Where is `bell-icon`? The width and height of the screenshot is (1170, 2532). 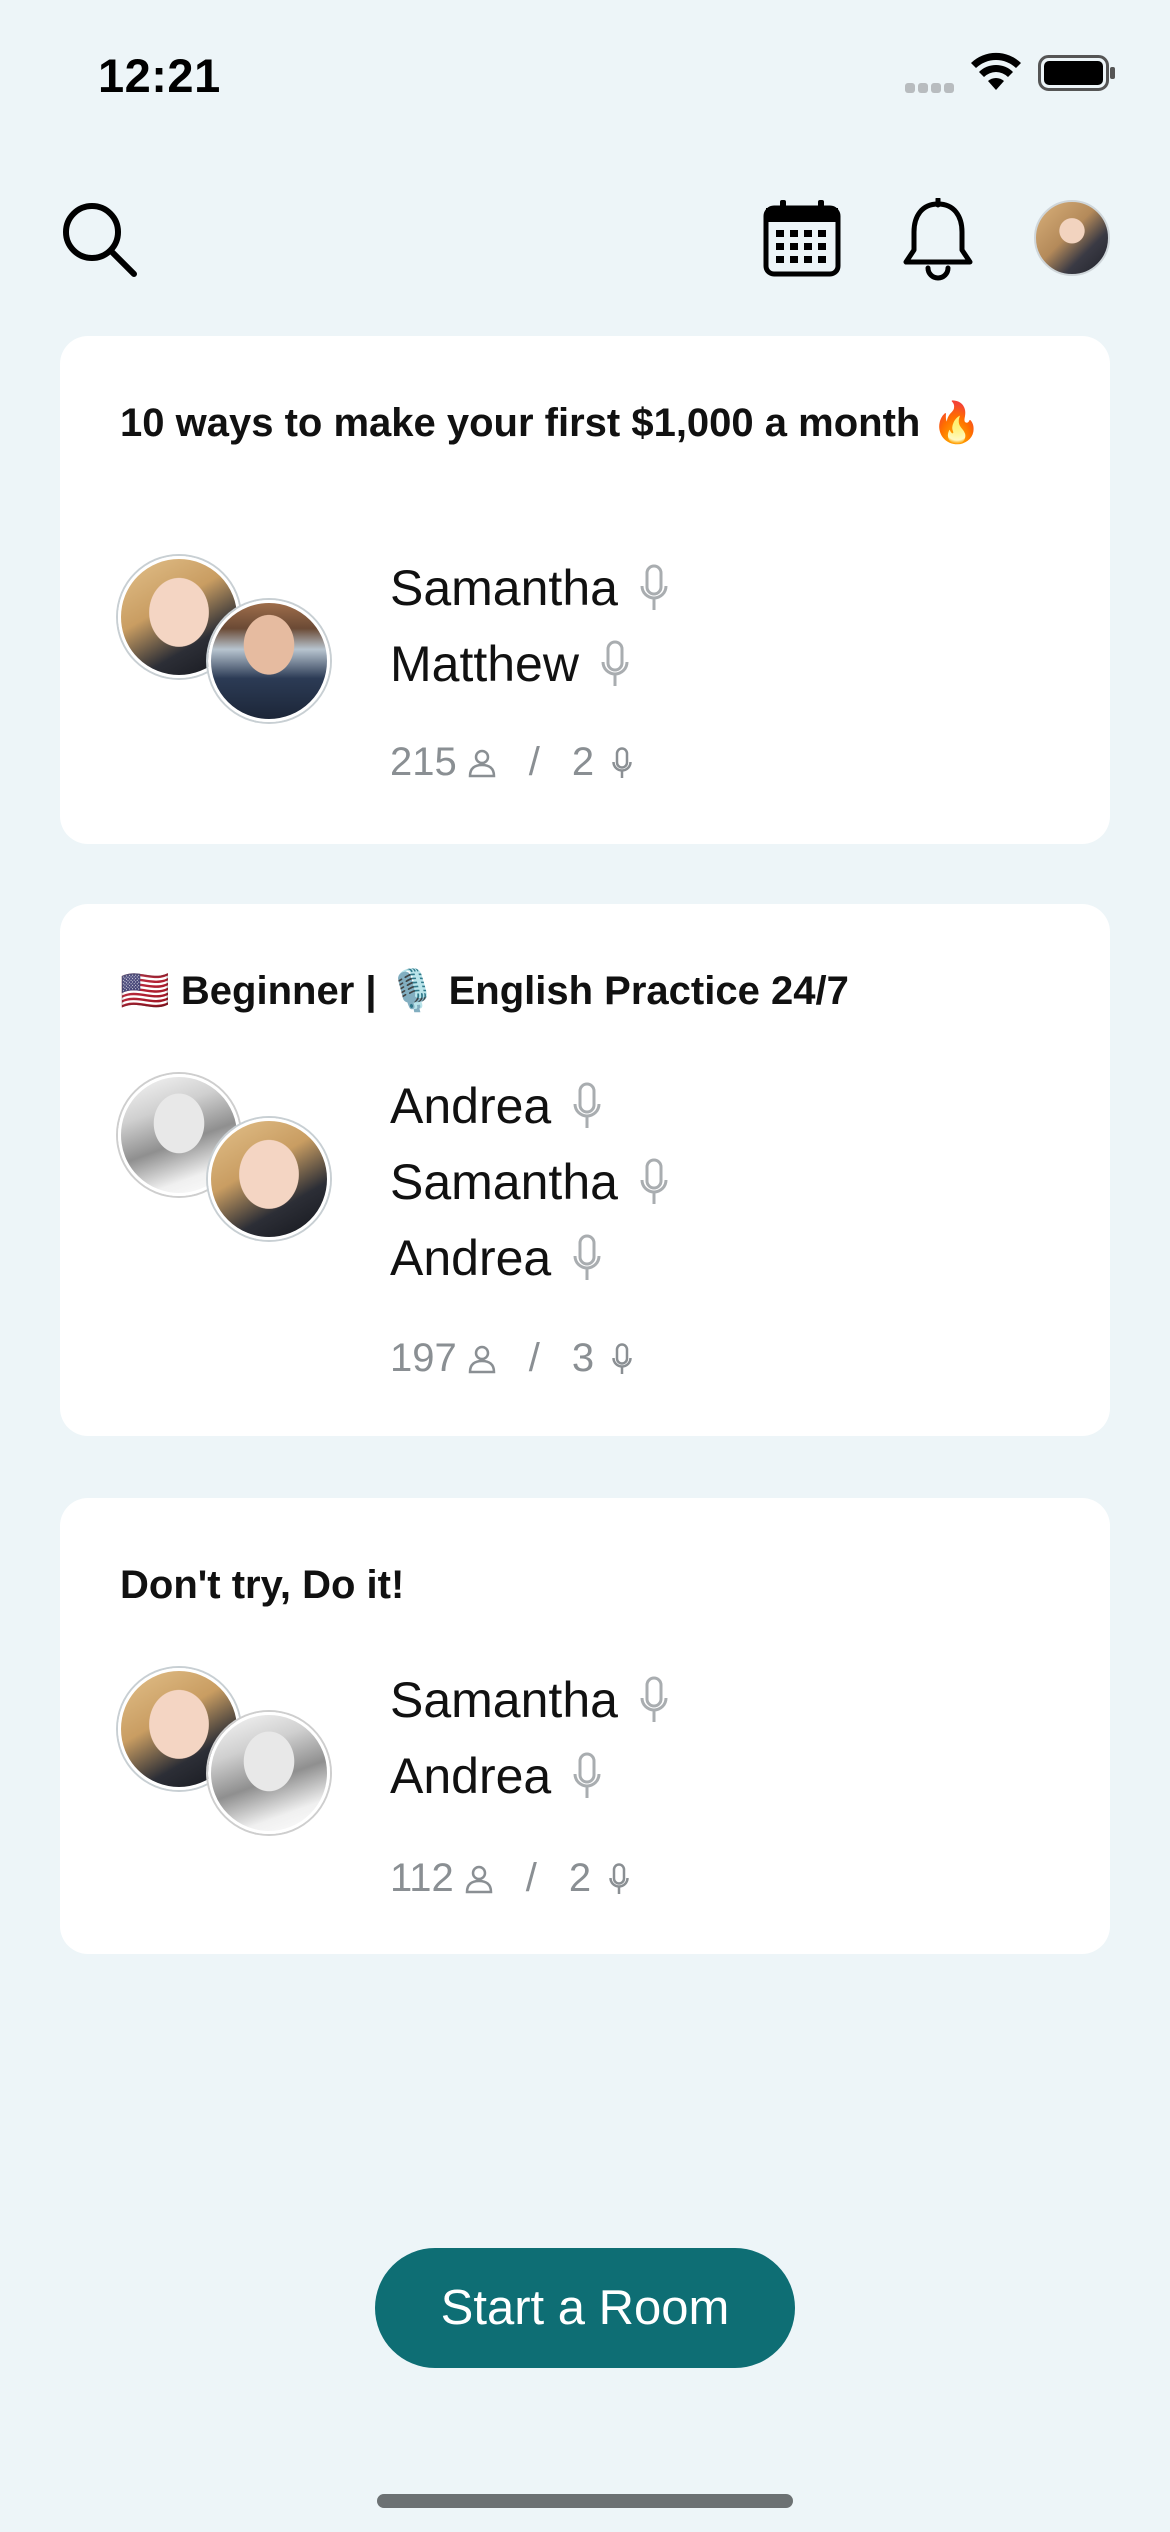 bell-icon is located at coordinates (938, 239).